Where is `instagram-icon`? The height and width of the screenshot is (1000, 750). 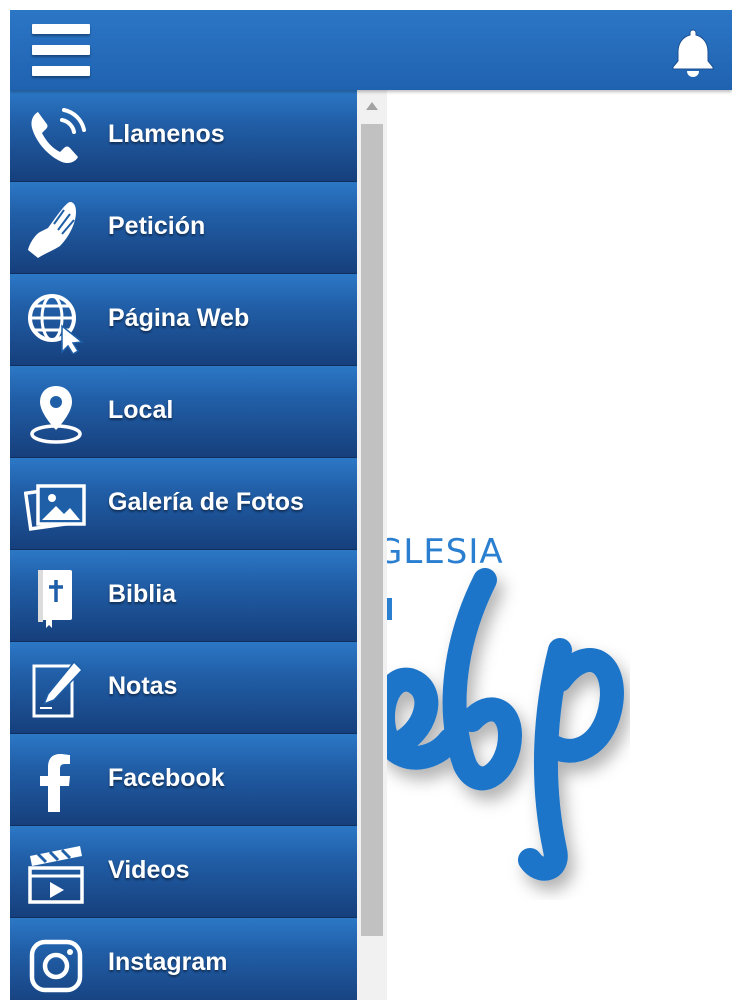 instagram-icon is located at coordinates (56, 966).